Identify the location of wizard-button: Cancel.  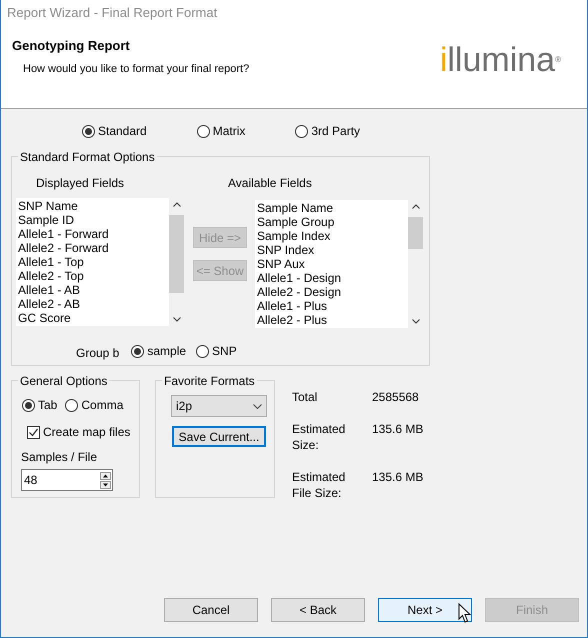
(211, 610).